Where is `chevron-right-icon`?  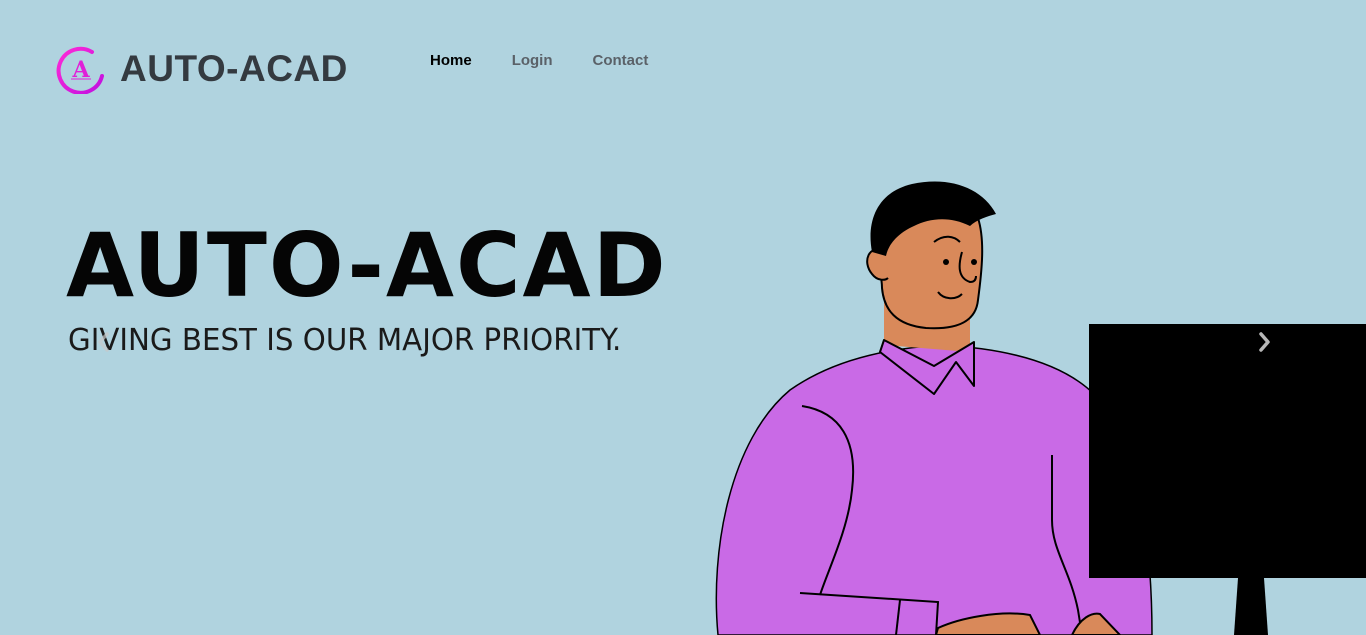
chevron-right-icon is located at coordinates (1264, 342).